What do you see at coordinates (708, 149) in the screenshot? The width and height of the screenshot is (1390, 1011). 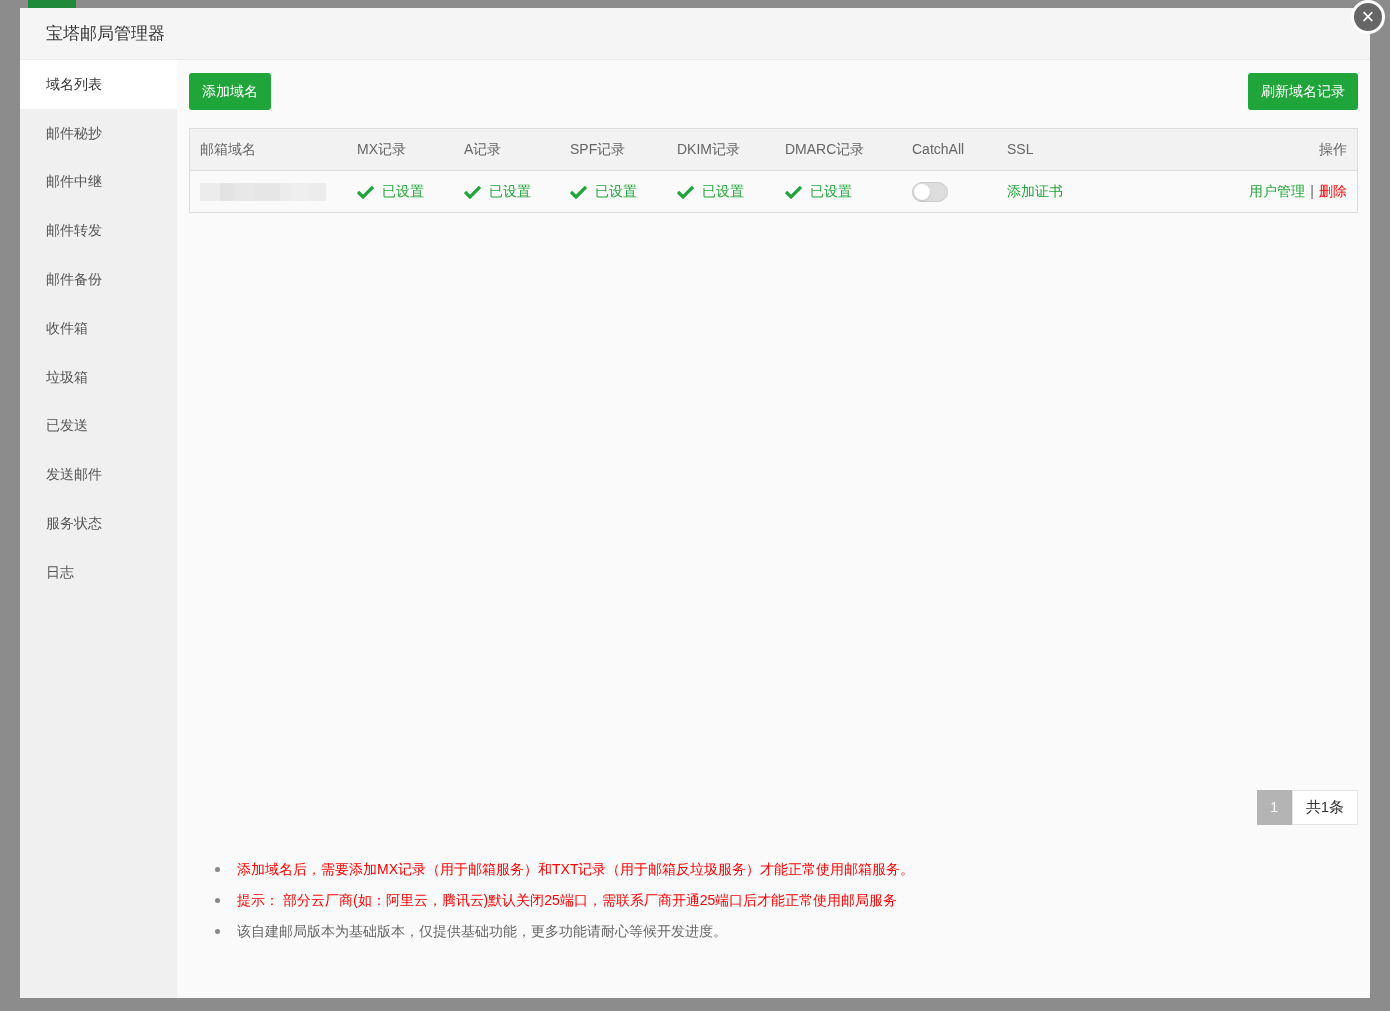 I see `column-header: DKIM记录` at bounding box center [708, 149].